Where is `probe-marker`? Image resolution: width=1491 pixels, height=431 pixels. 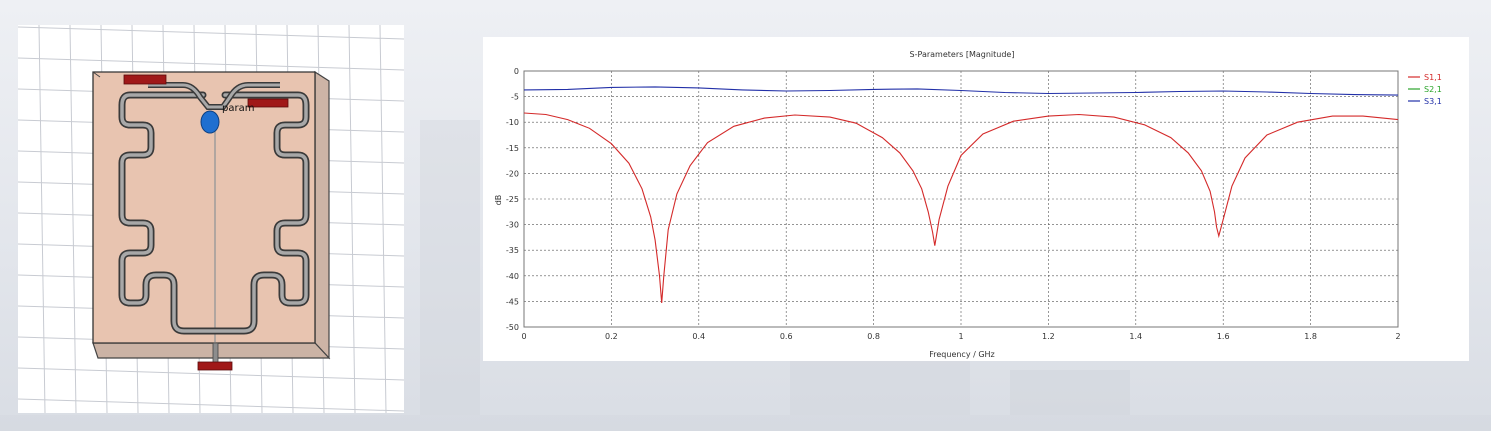
probe-marker is located at coordinates (210, 122).